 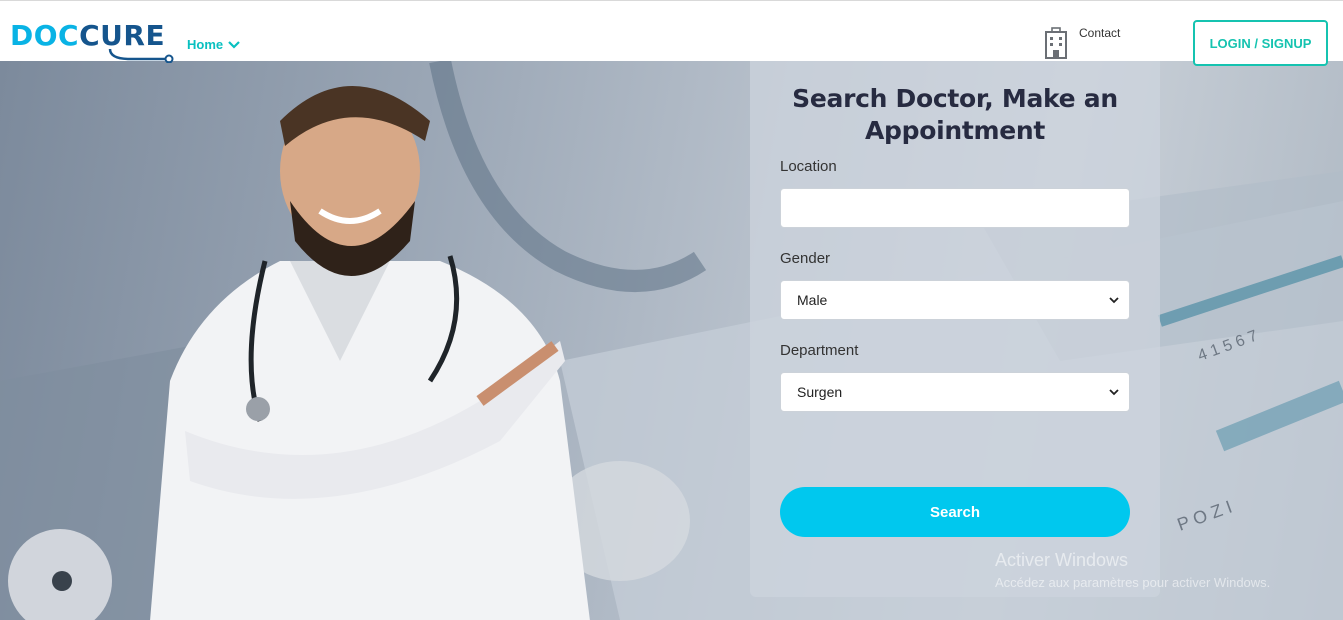 I want to click on gender-select: Male, so click(x=955, y=300).